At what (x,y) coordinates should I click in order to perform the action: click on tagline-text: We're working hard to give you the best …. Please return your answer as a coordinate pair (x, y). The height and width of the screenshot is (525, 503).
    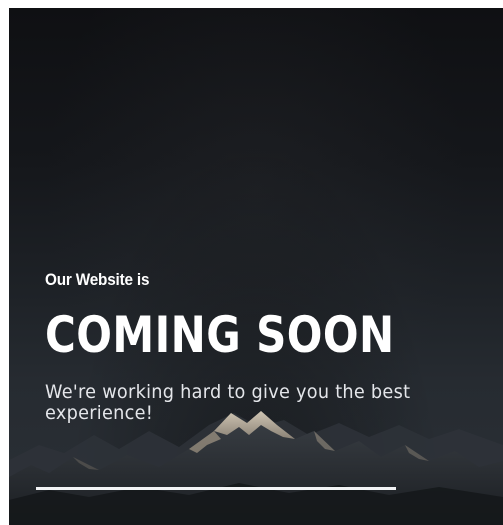
    Looking at the image, I should click on (228, 403).